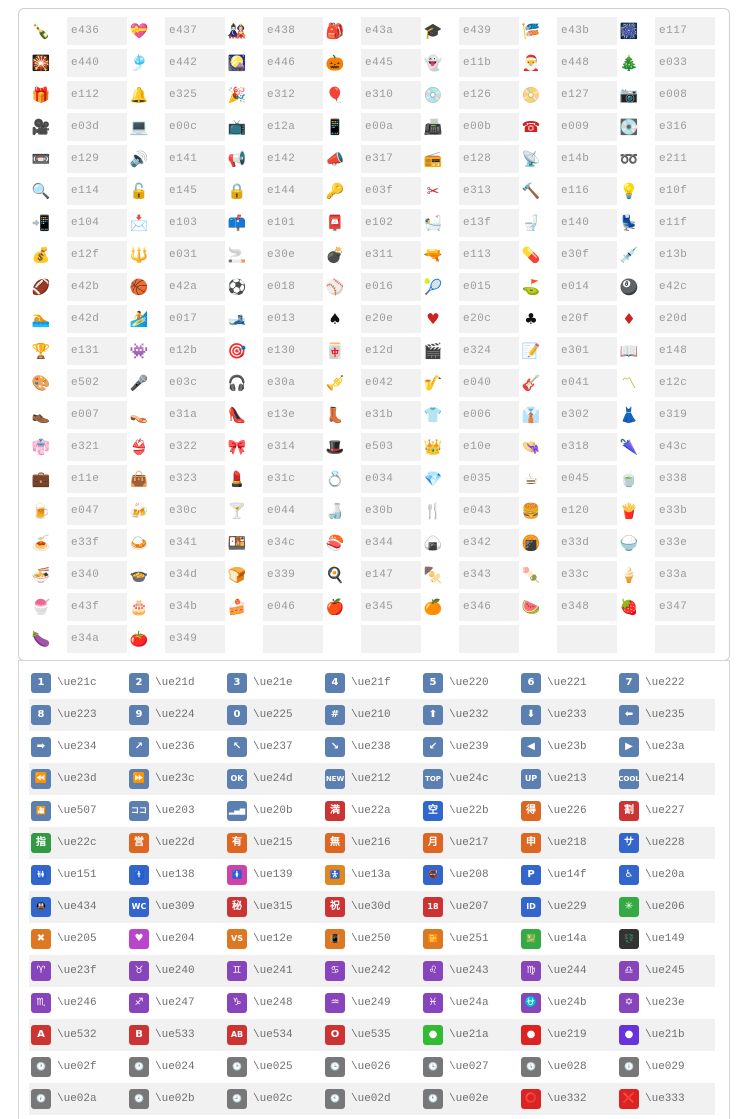 Image resolution: width=750 pixels, height=1119 pixels. Describe the element at coordinates (372, 511) in the screenshot. I see `emoji-entry: 🍶 e30b` at that location.